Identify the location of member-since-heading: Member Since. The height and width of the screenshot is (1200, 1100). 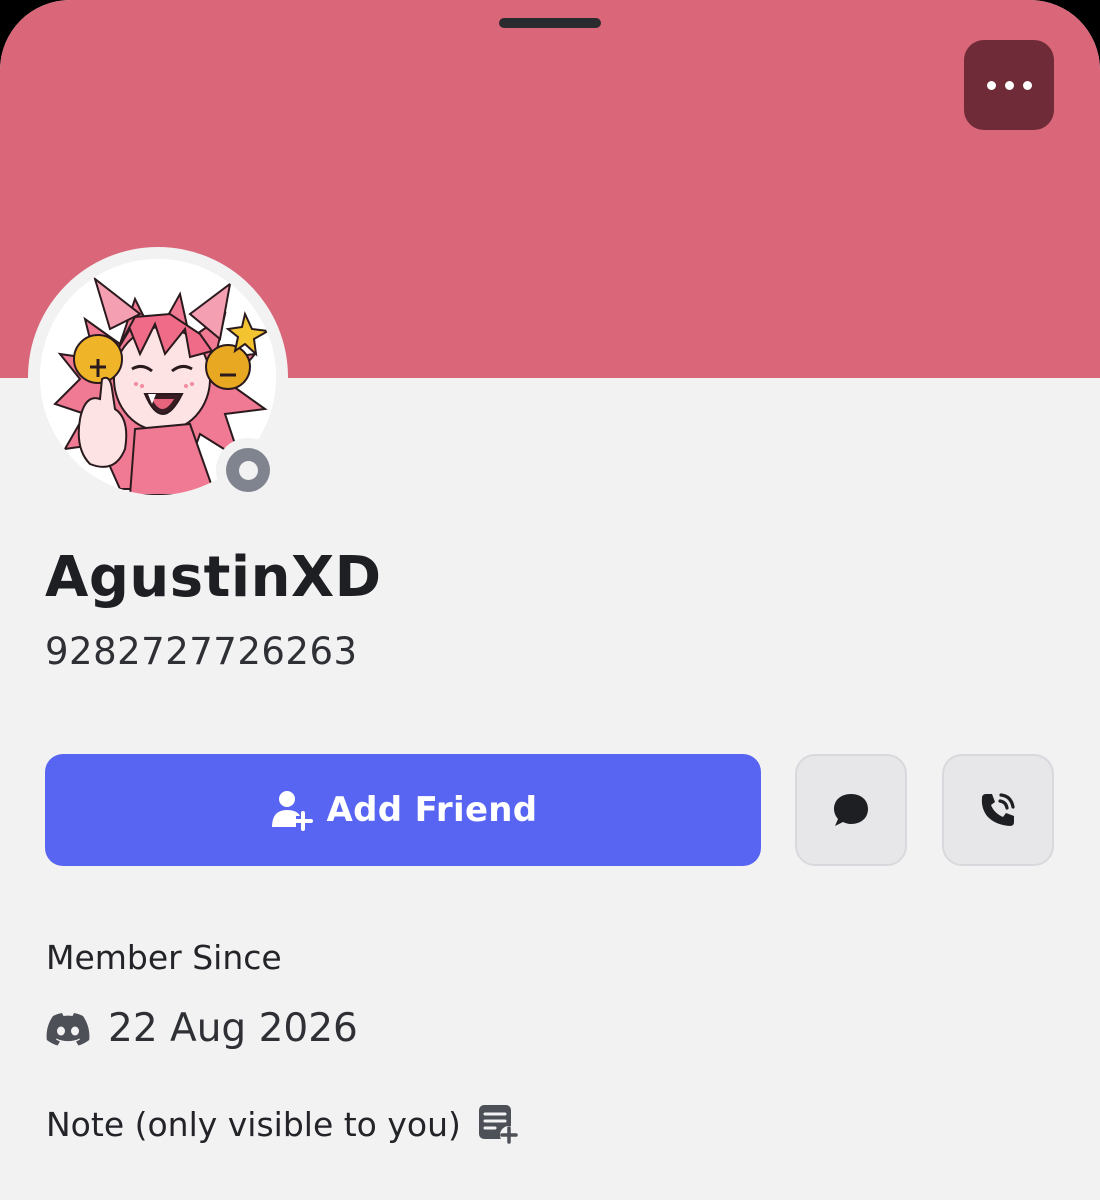
(164, 957).